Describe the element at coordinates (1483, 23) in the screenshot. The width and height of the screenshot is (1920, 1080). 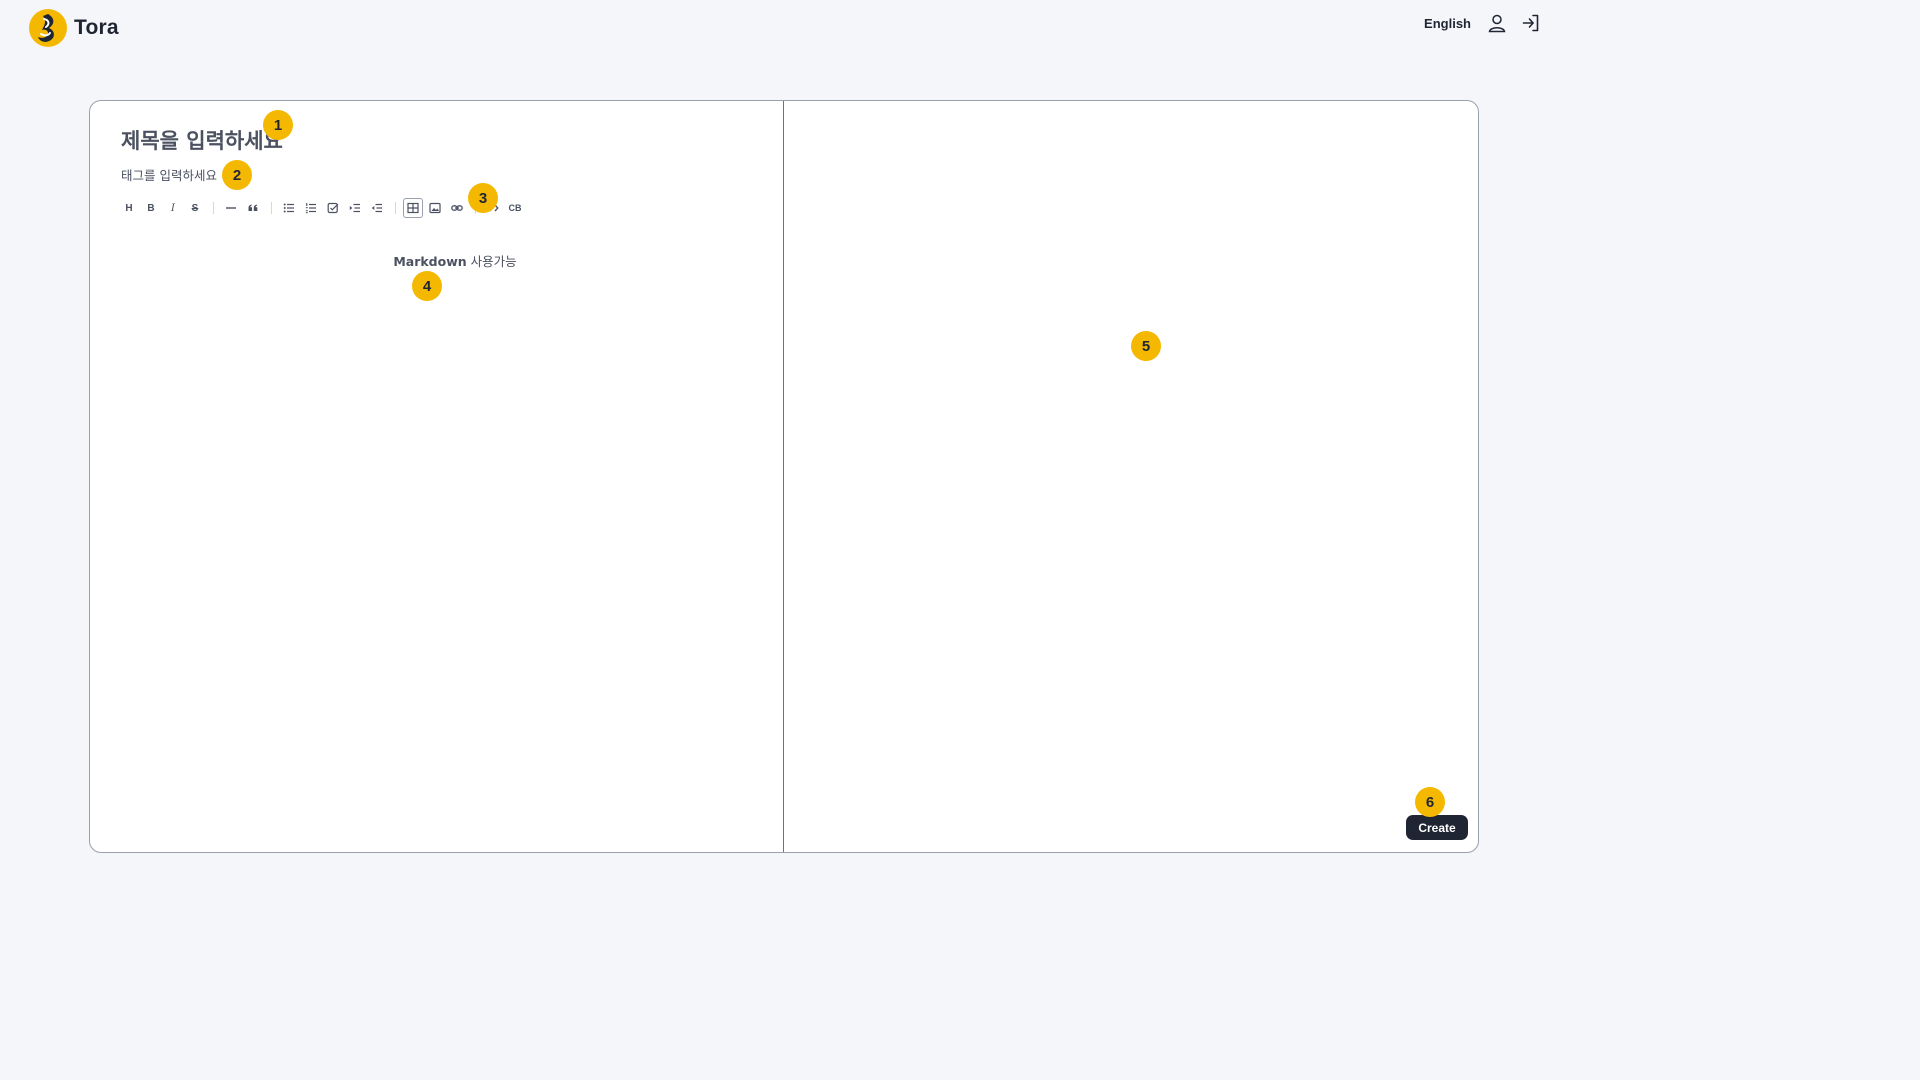
I see `header-actions: English` at that location.